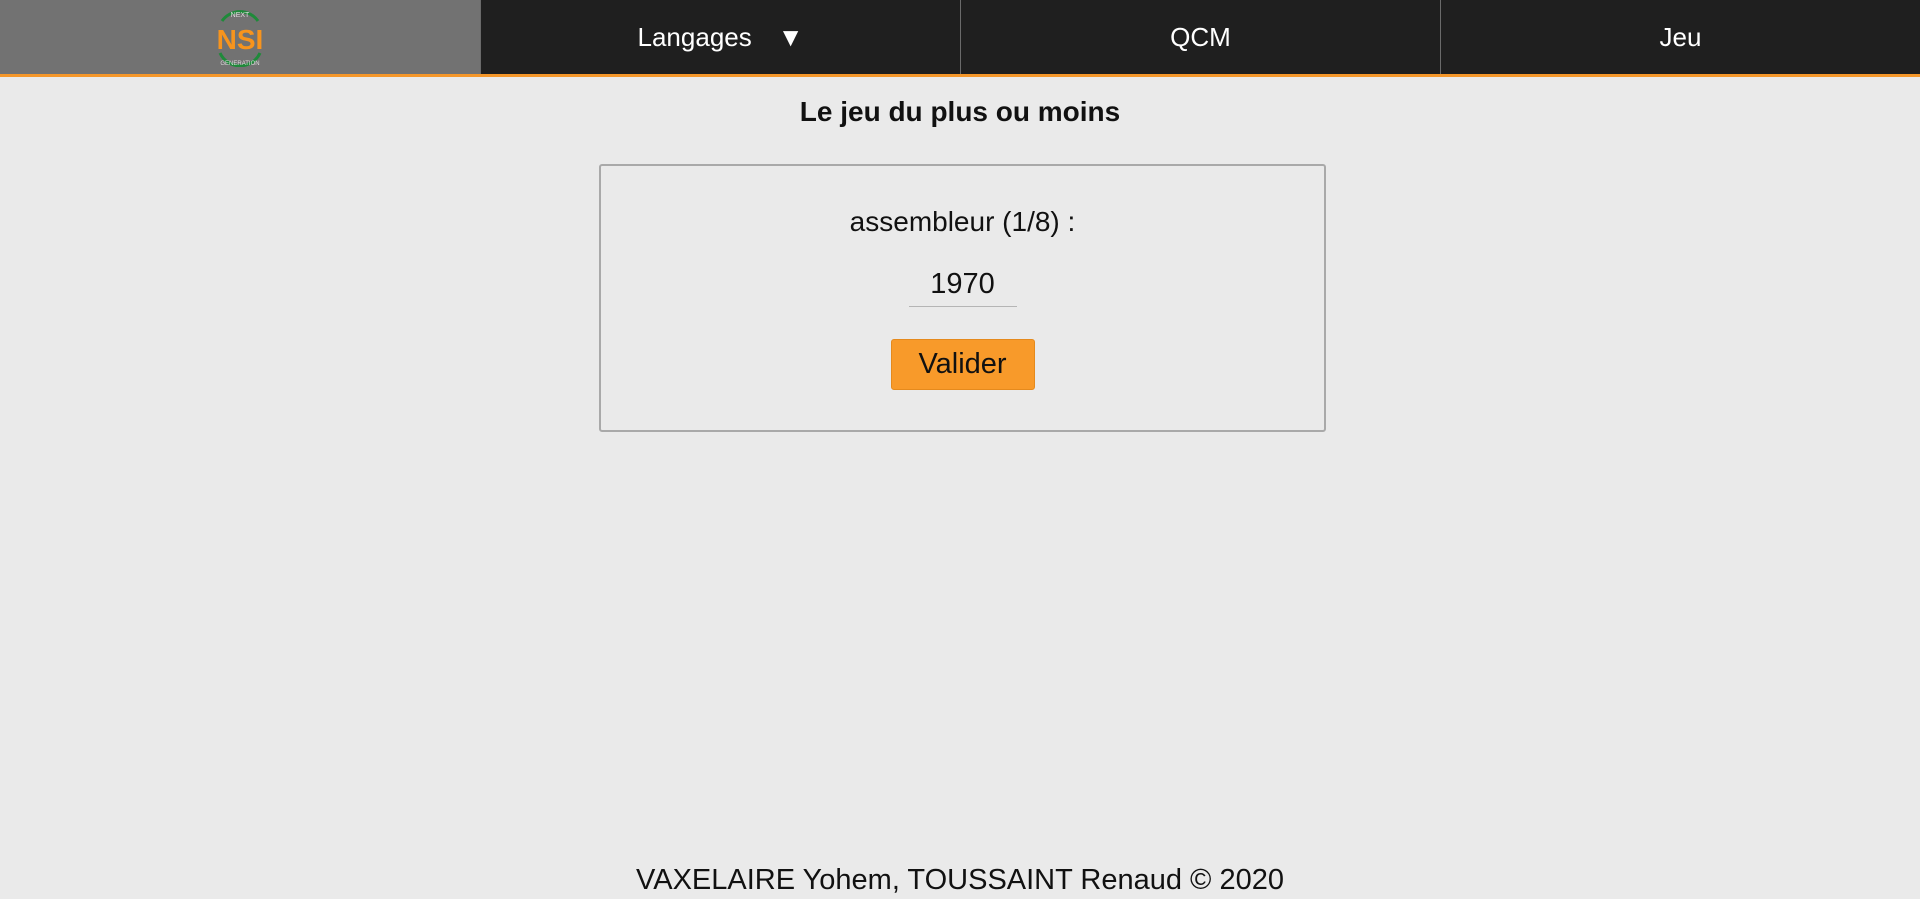 The height and width of the screenshot is (899, 1920). What do you see at coordinates (694, 36) in the screenshot?
I see `nav-item-label: Langages` at bounding box center [694, 36].